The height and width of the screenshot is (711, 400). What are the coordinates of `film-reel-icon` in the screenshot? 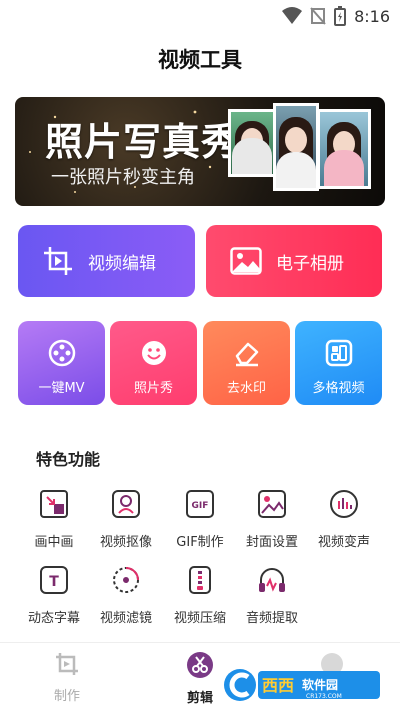 It's located at (61, 353).